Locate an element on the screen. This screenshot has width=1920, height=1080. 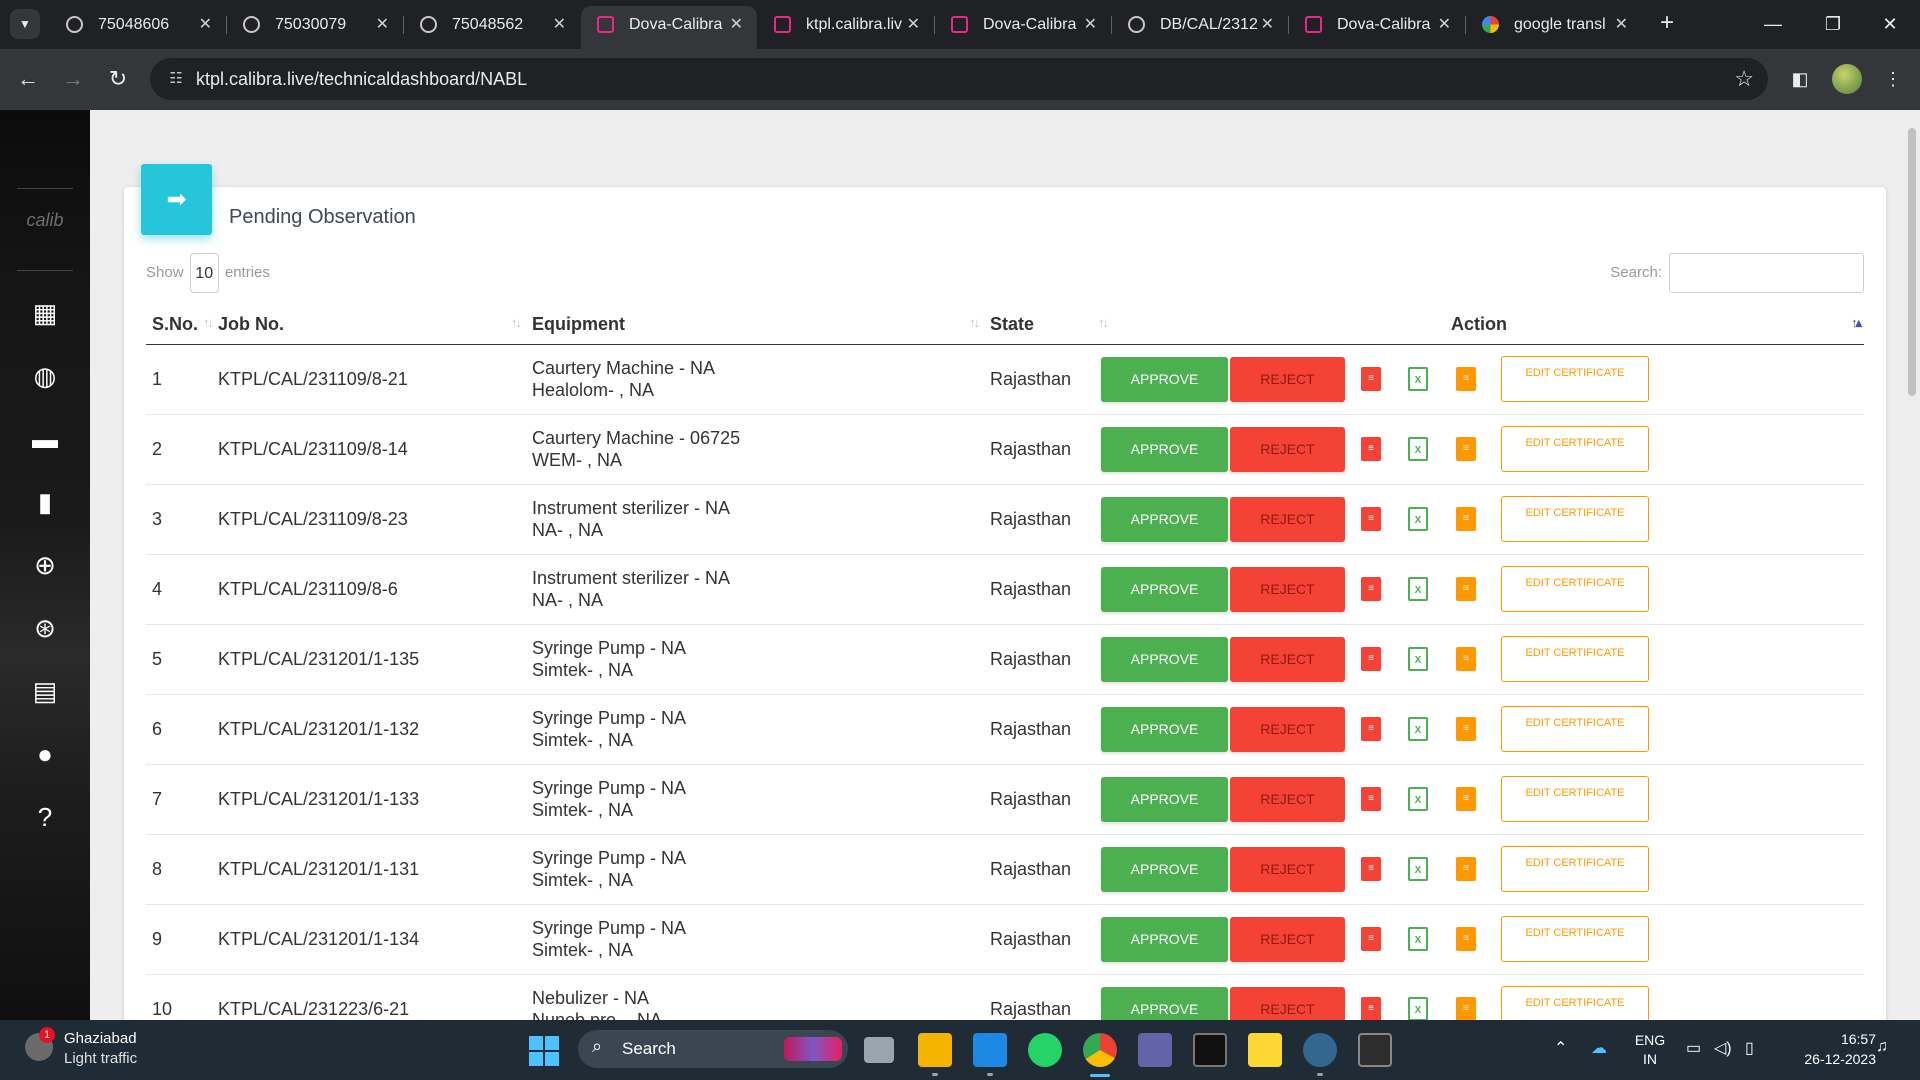
book-icon: ▮ is located at coordinates (45, 502).